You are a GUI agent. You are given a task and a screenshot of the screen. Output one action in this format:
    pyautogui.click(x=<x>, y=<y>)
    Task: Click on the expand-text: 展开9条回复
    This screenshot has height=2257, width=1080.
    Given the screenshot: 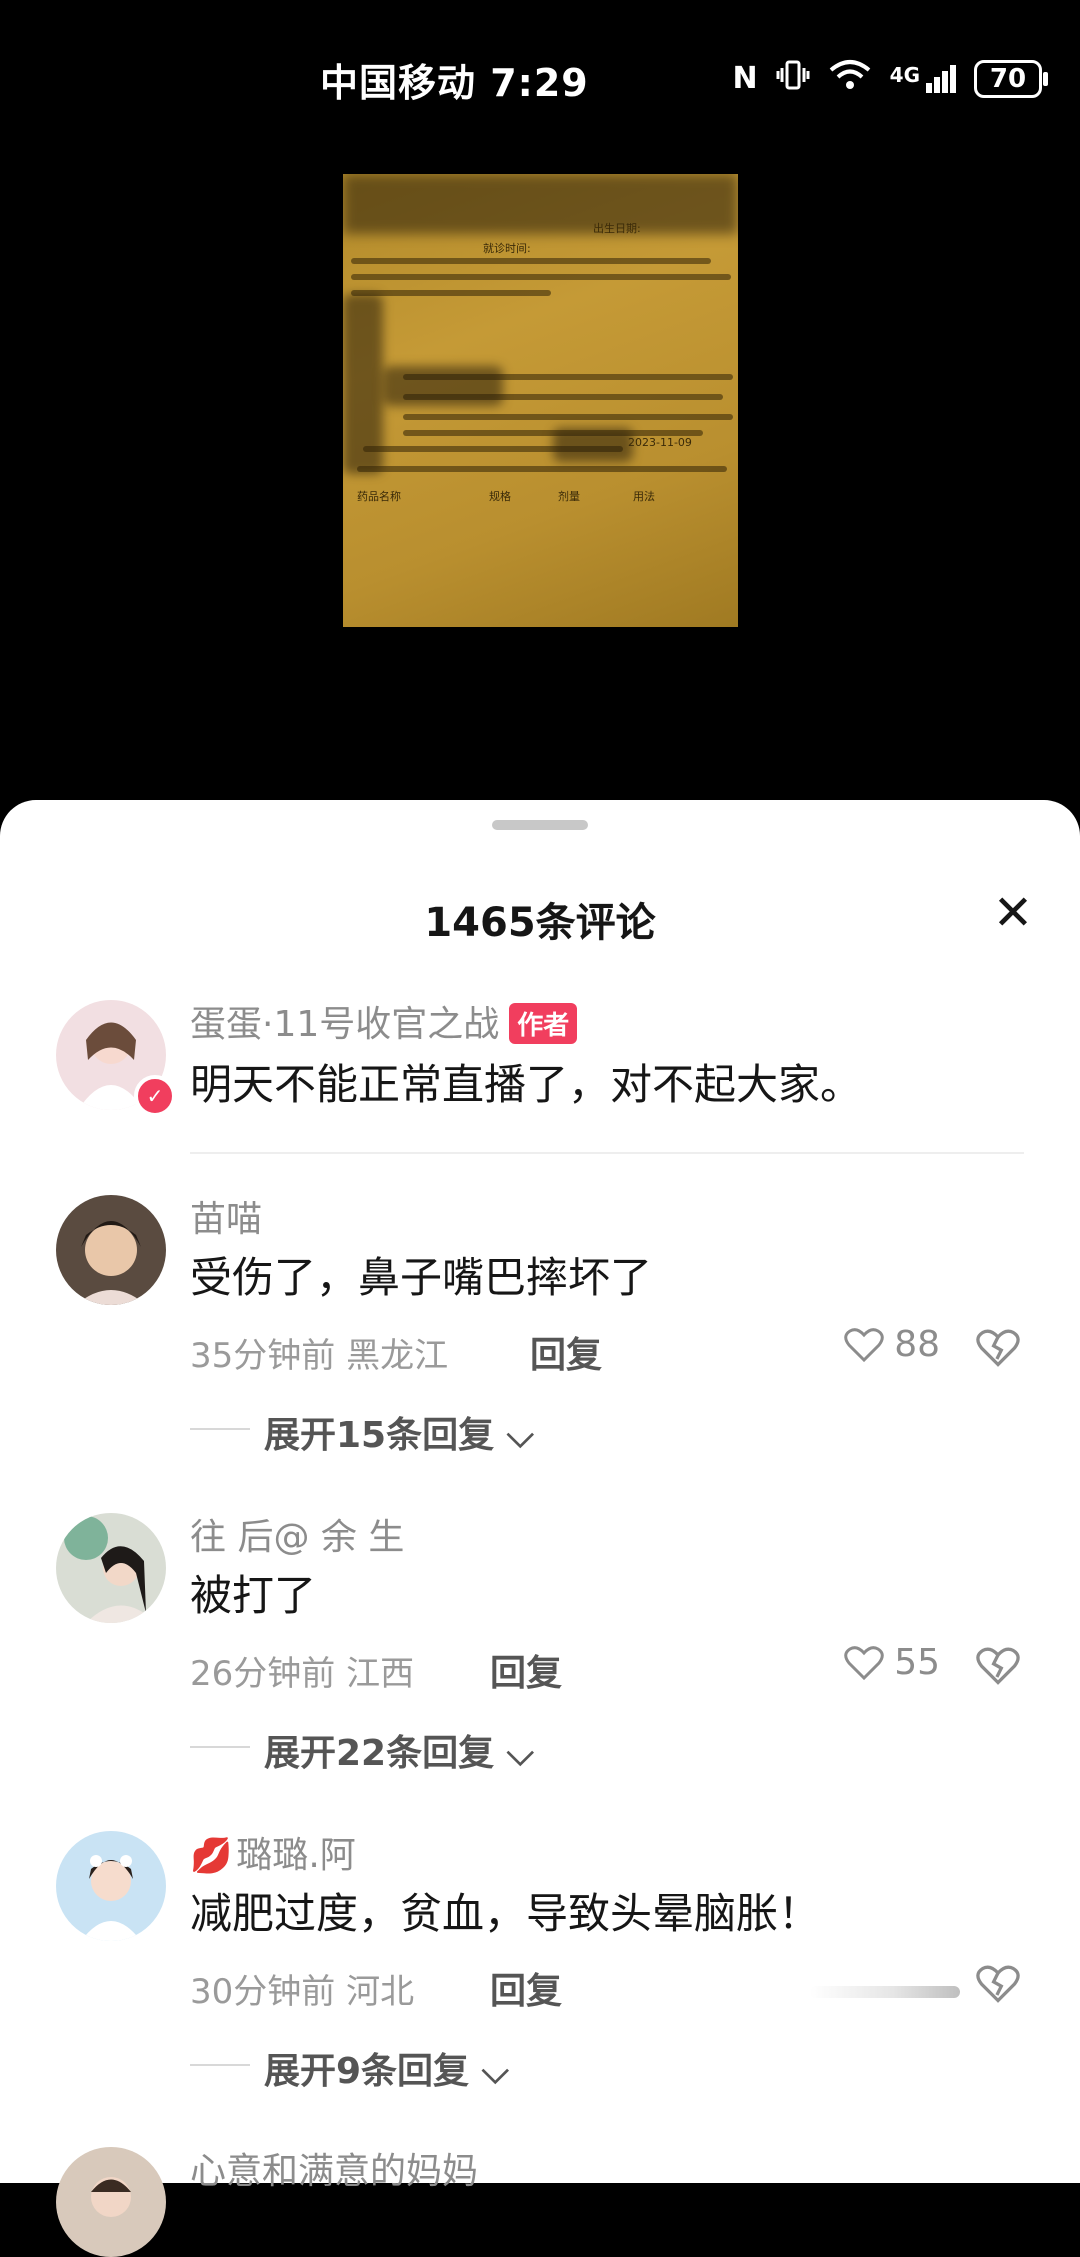 What is the action you would take?
    pyautogui.click(x=367, y=2071)
    